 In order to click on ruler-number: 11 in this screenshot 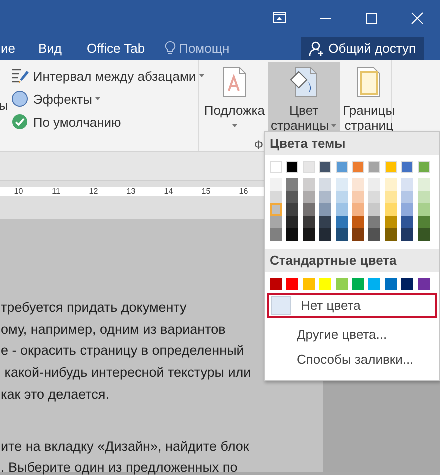, I will do `click(56, 191)`.